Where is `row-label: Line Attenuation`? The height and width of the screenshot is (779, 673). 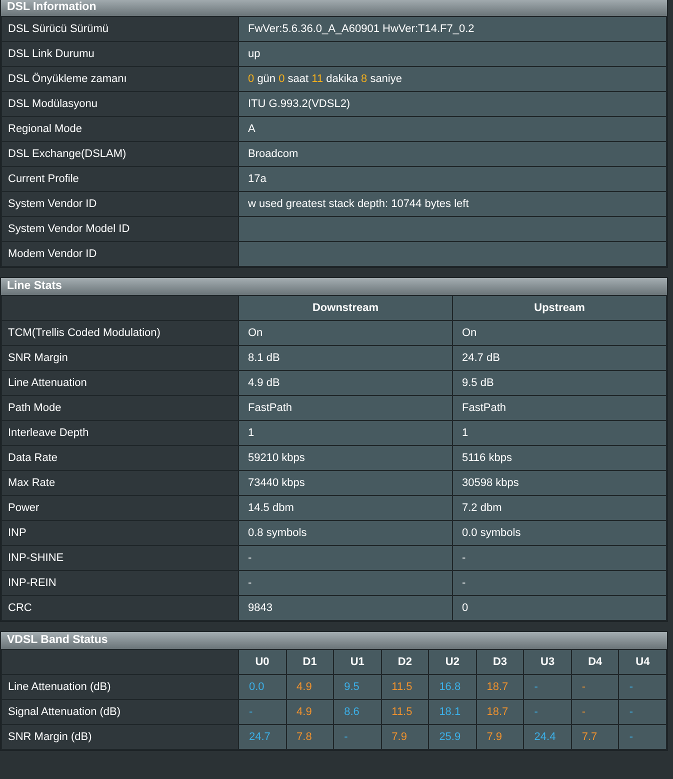 row-label: Line Attenuation is located at coordinates (120, 383).